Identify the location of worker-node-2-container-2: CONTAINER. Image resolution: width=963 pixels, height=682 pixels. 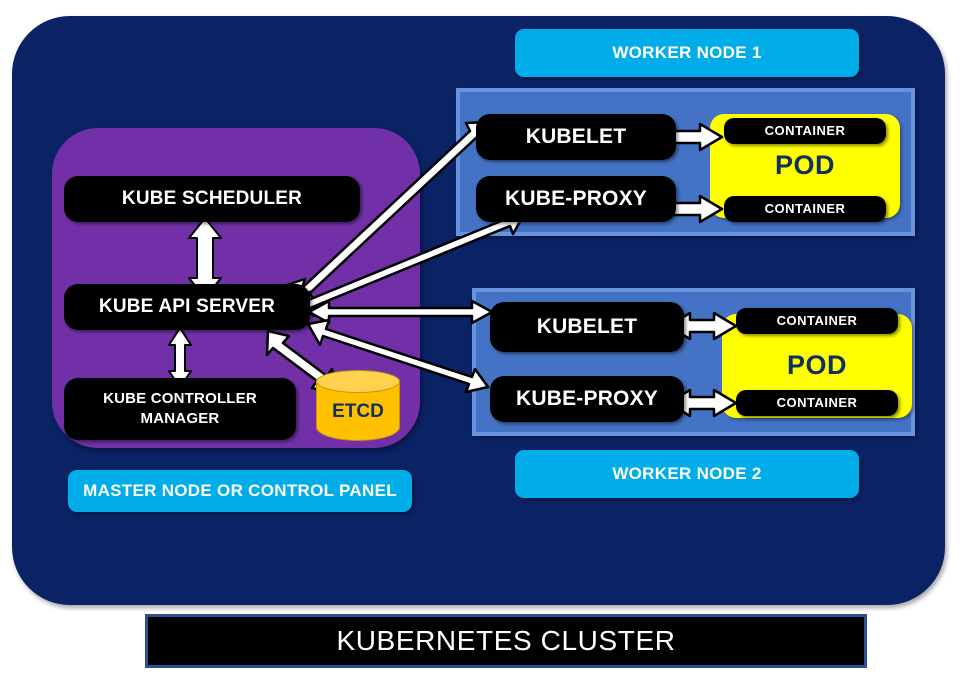
(817, 403).